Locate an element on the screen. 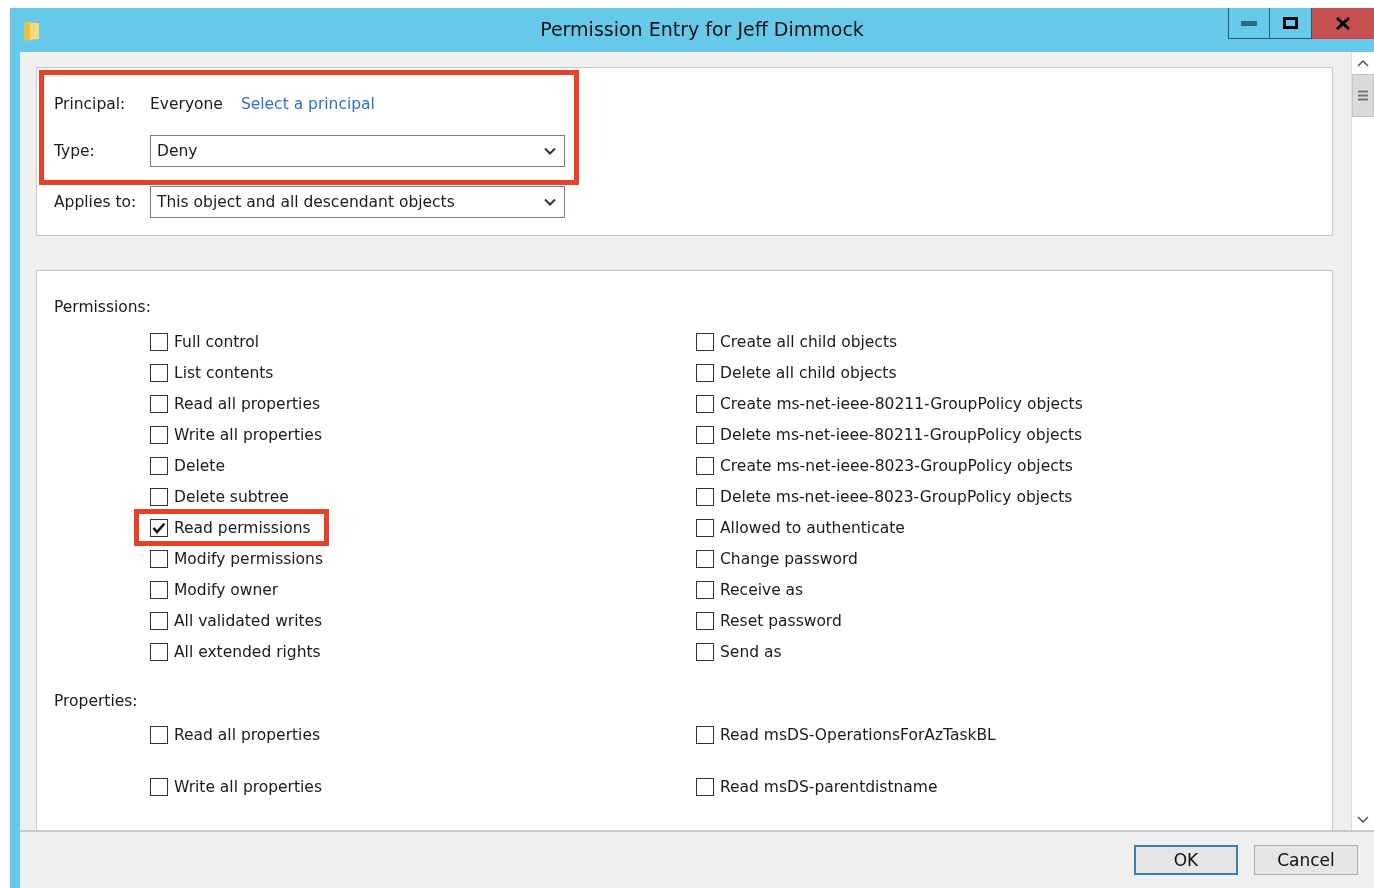  checkbox: Delete ms-net-ieee-80211-GroupPolicy objects is located at coordinates (889, 434).